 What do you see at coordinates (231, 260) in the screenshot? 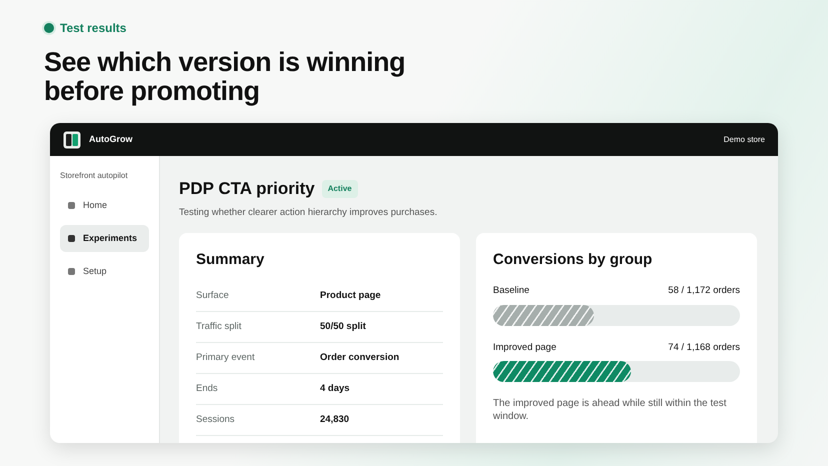
I see `card-title: Summary` at bounding box center [231, 260].